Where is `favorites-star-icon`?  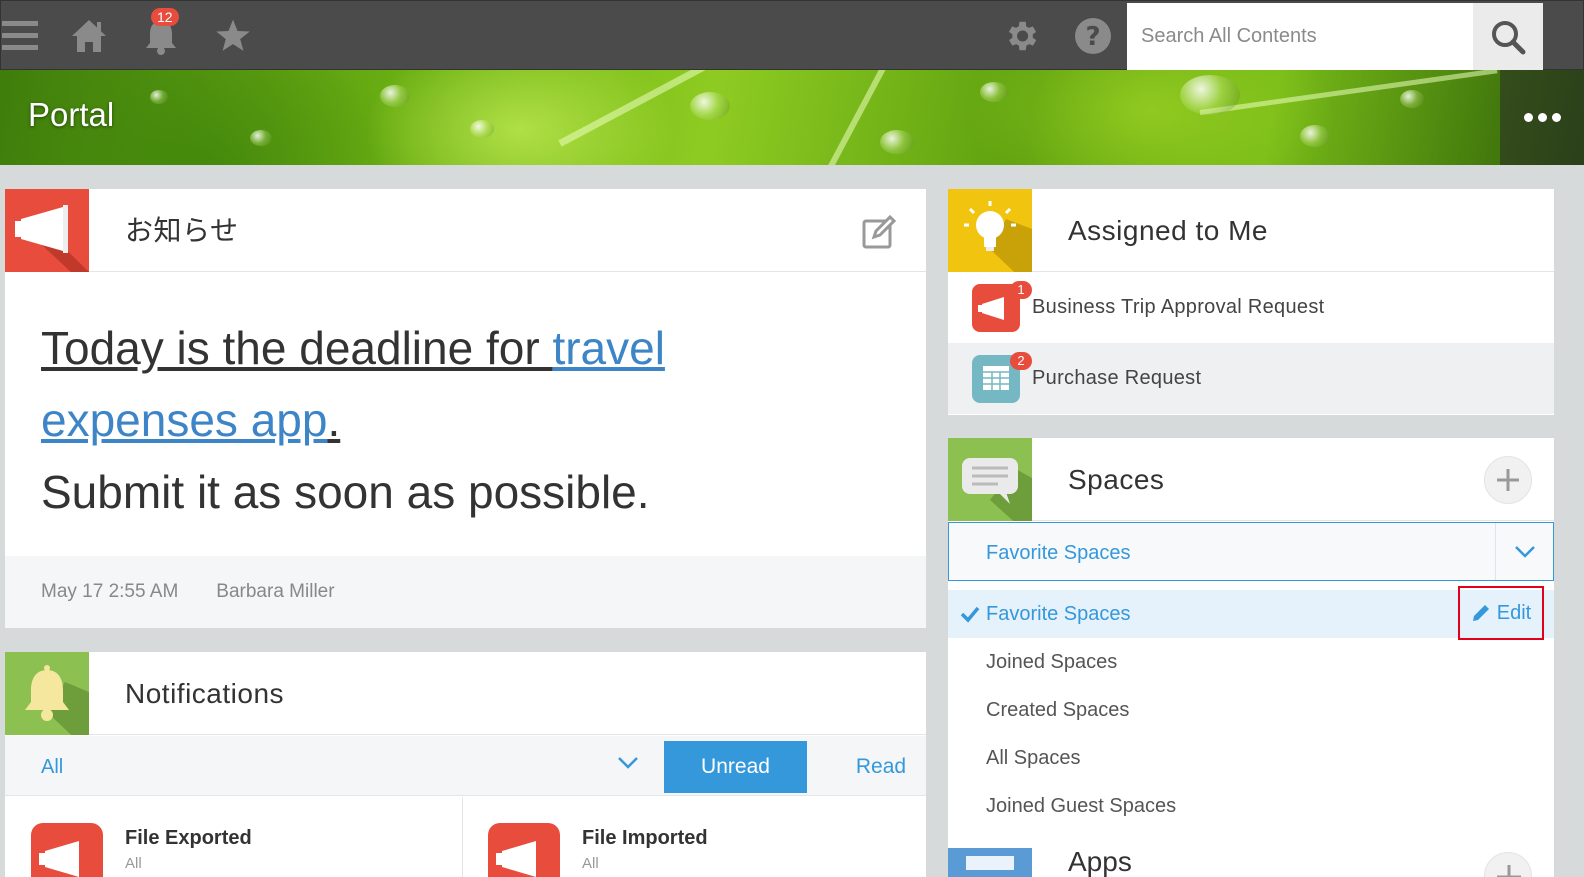 favorites-star-icon is located at coordinates (233, 36).